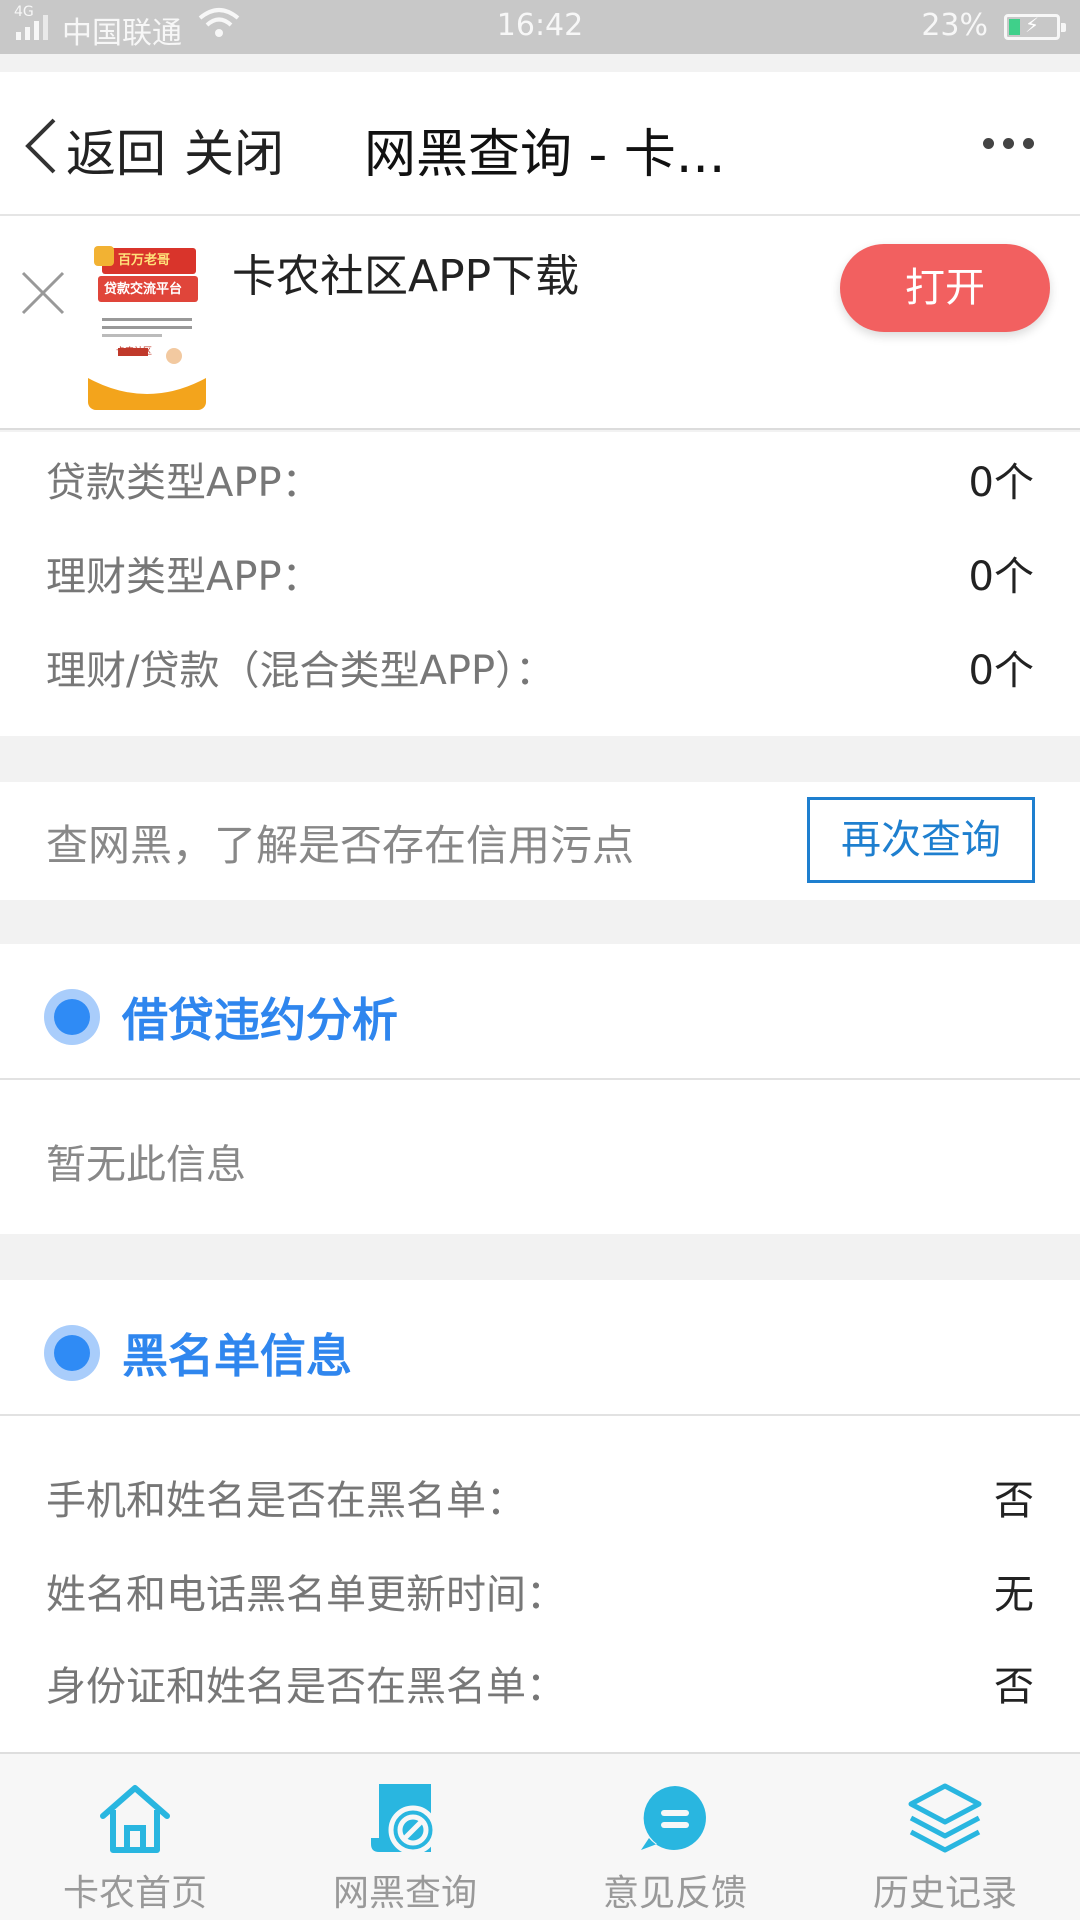 The image size is (1080, 1920). I want to click on close-button: 关闭, so click(234, 150).